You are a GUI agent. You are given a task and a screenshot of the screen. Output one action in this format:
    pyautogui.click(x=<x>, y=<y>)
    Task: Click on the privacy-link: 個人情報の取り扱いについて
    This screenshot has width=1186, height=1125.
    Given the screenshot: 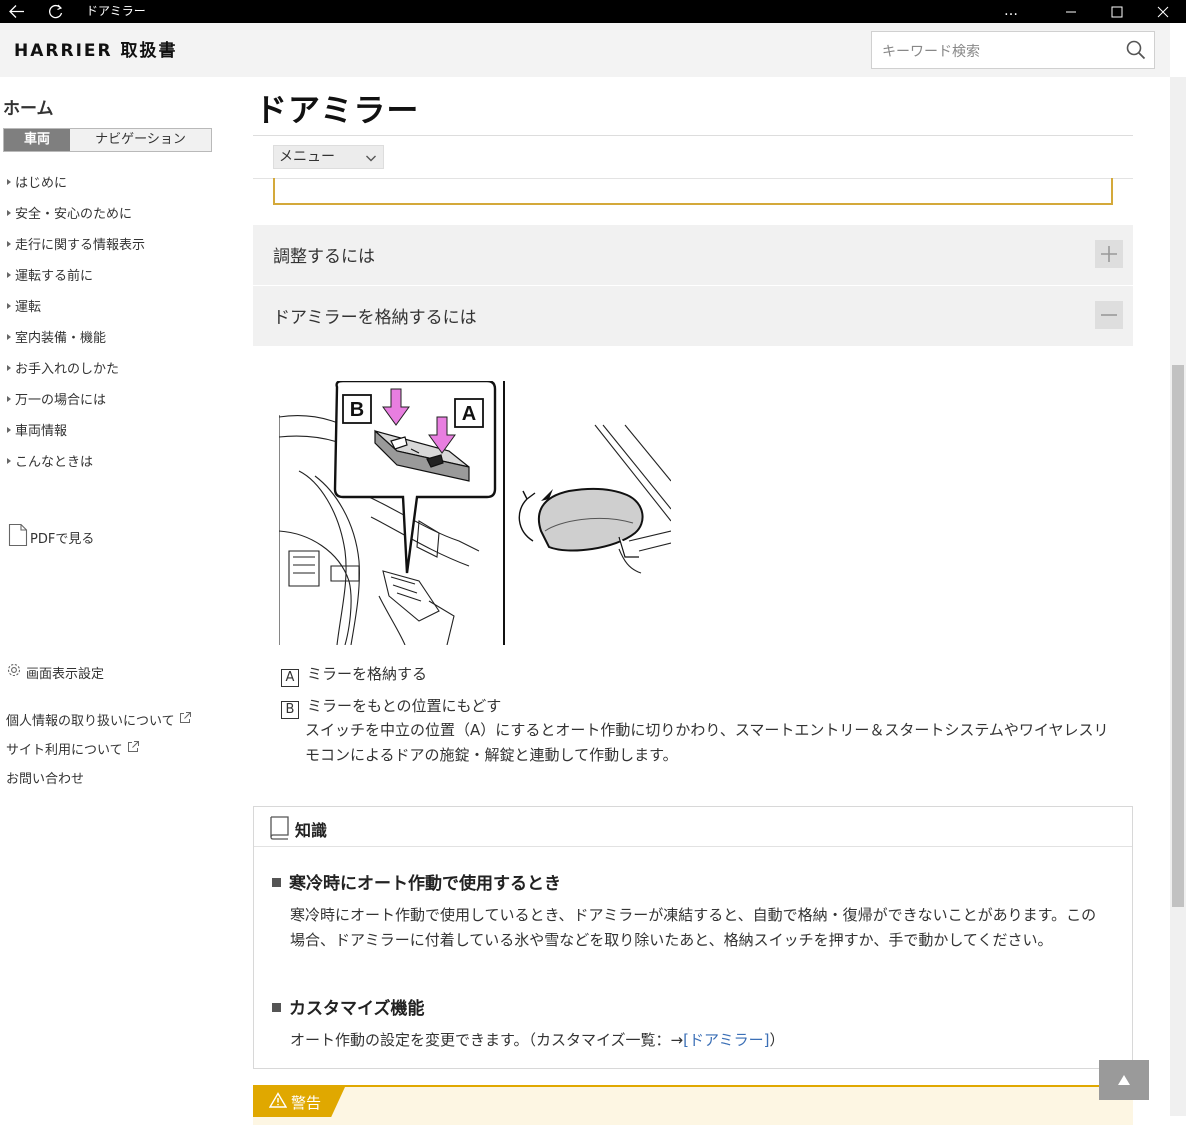 What is the action you would take?
    pyautogui.click(x=99, y=719)
    